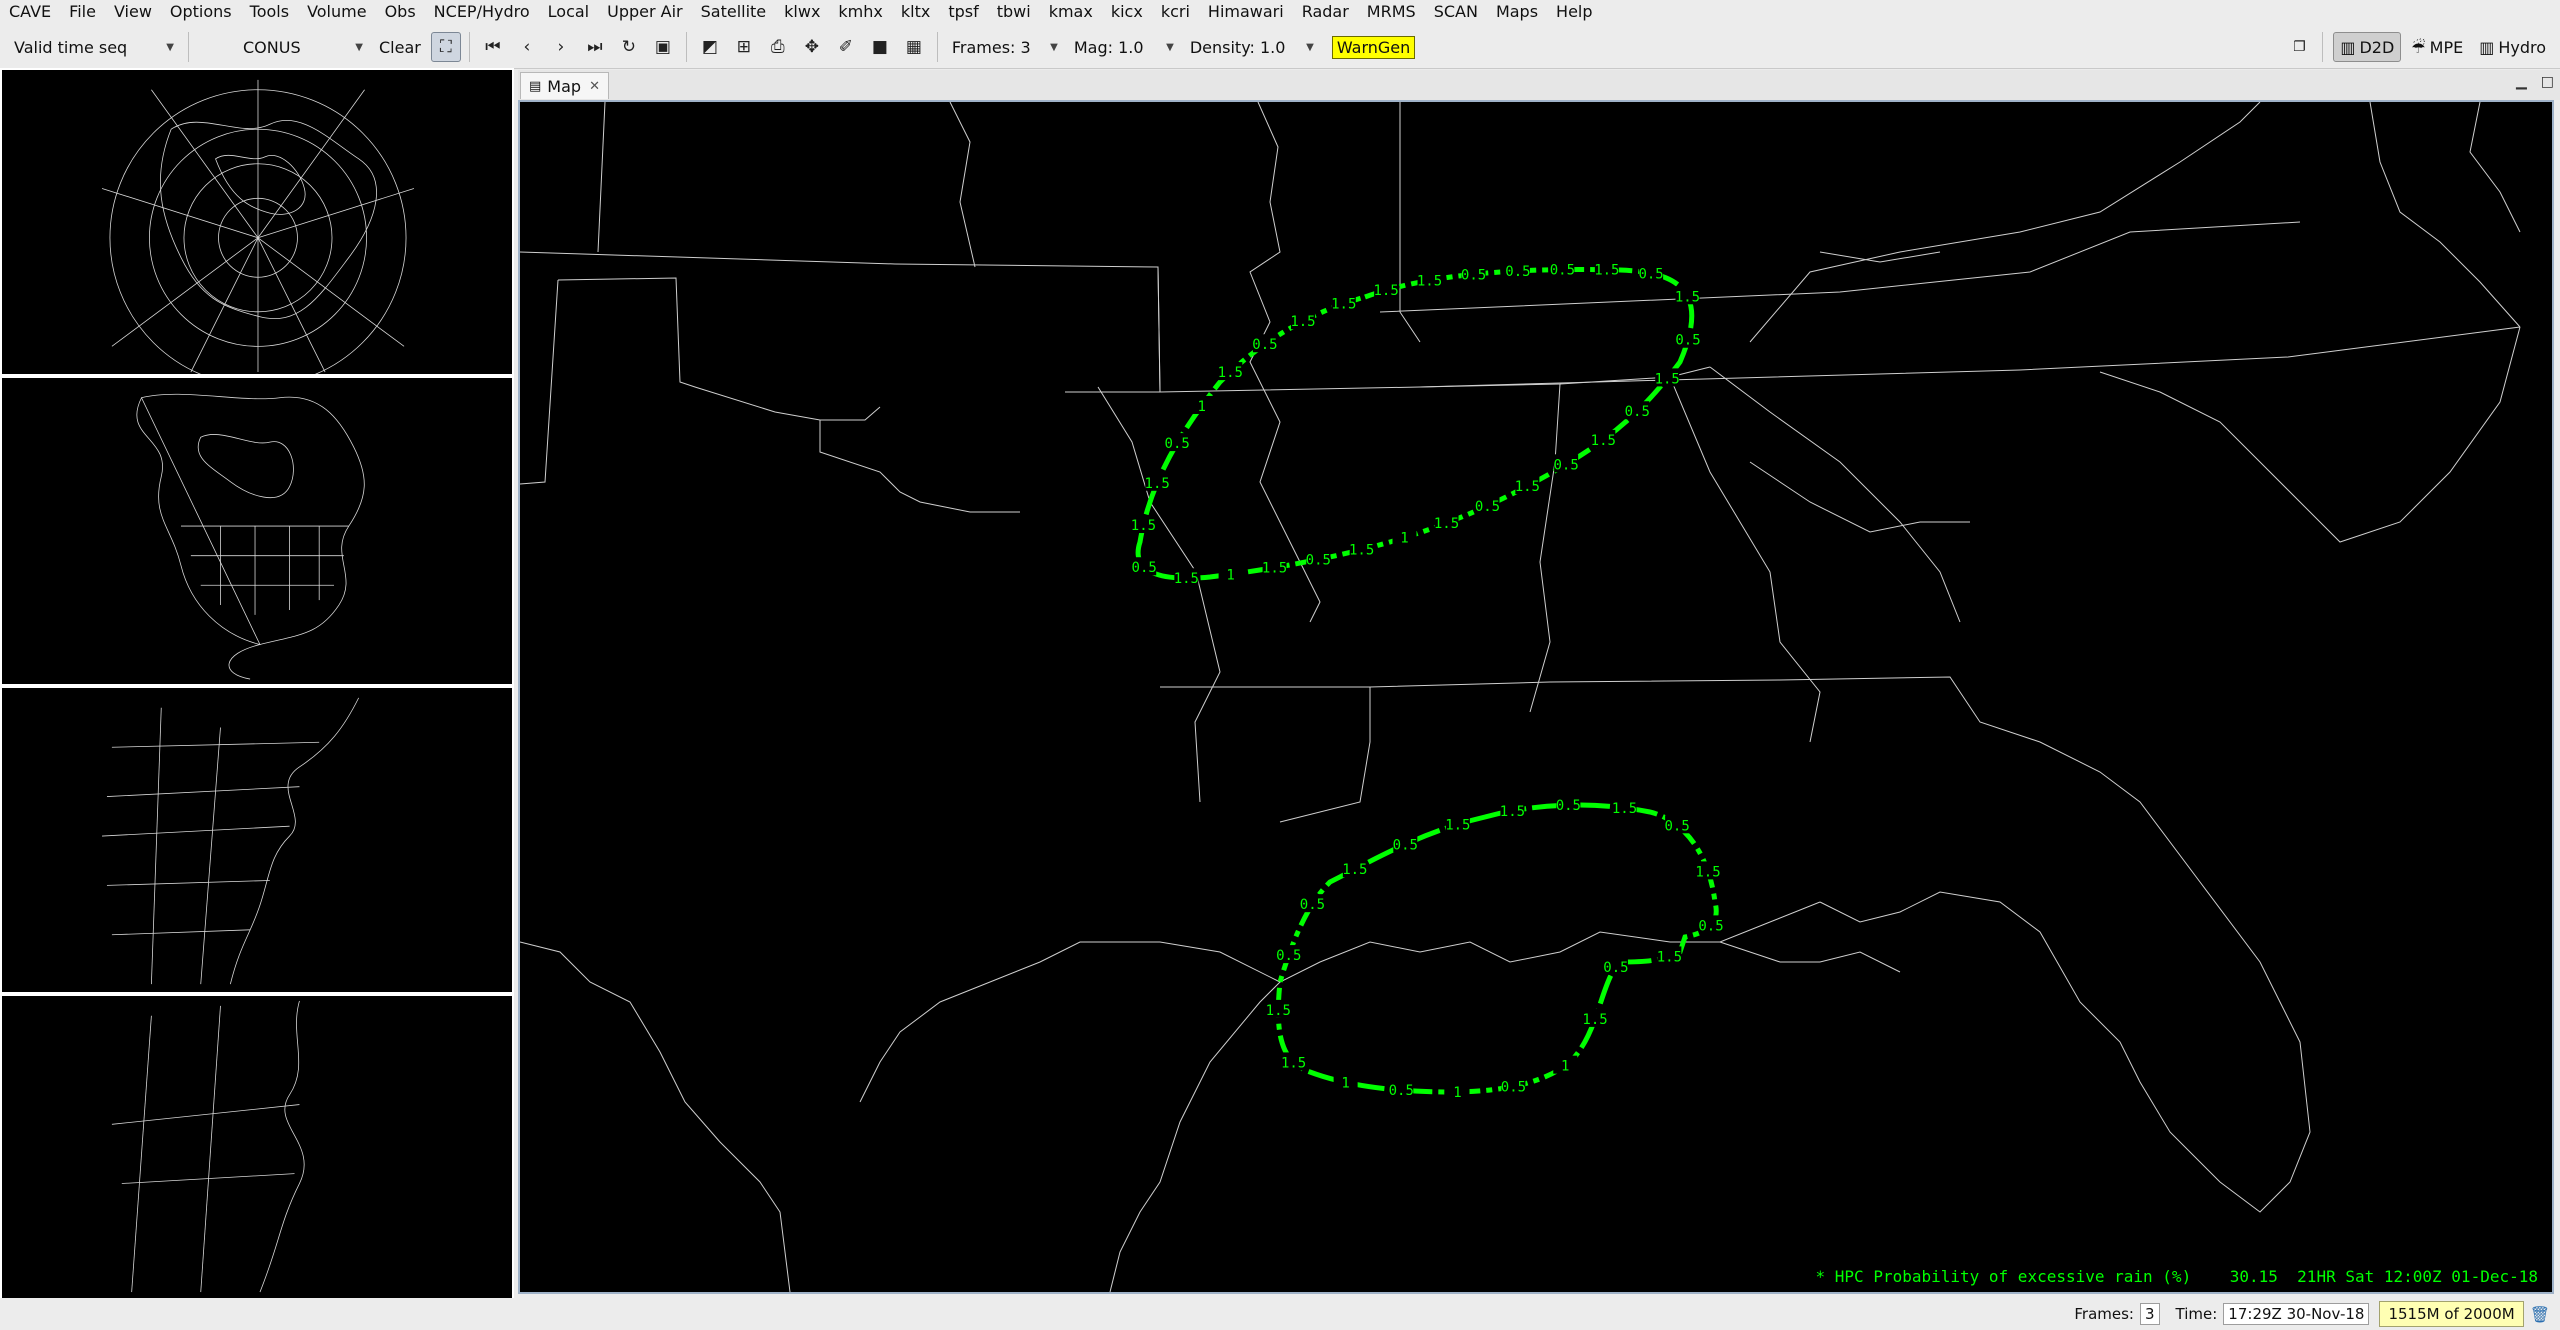 Image resolution: width=2560 pixels, height=1330 pixels. I want to click on side-pane-east-coast, so click(257, 840).